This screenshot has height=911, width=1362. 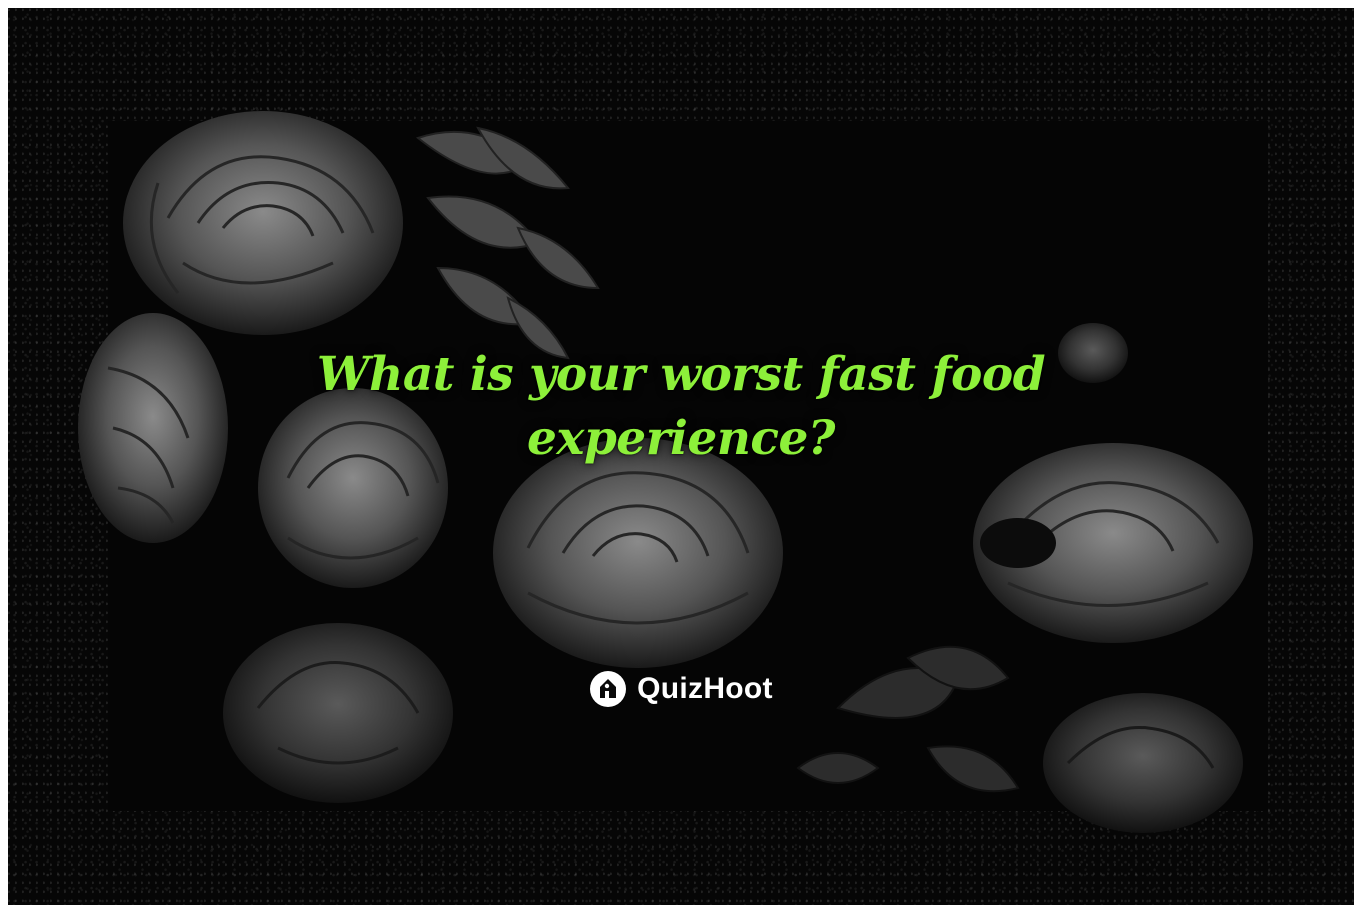 What do you see at coordinates (681, 374) in the screenshot?
I see `question-line-1: What is your worst fast food` at bounding box center [681, 374].